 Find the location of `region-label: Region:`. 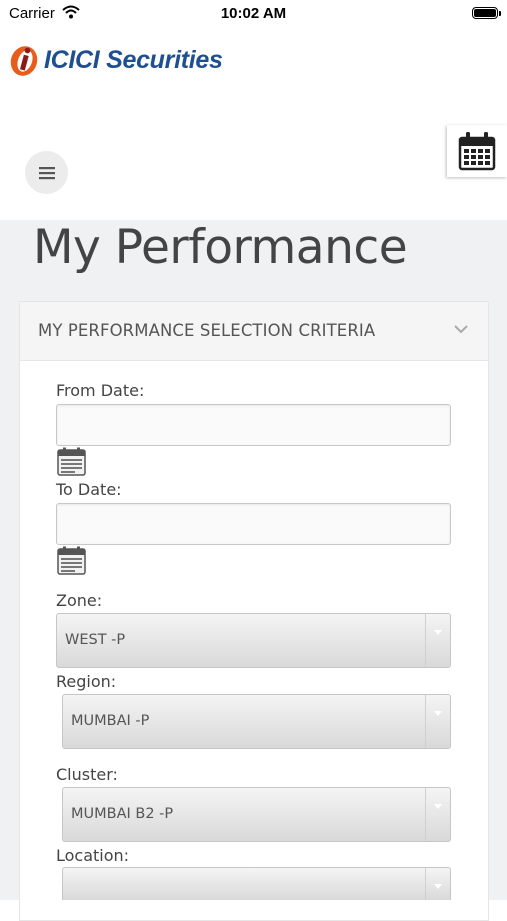

region-label: Region: is located at coordinates (86, 681).